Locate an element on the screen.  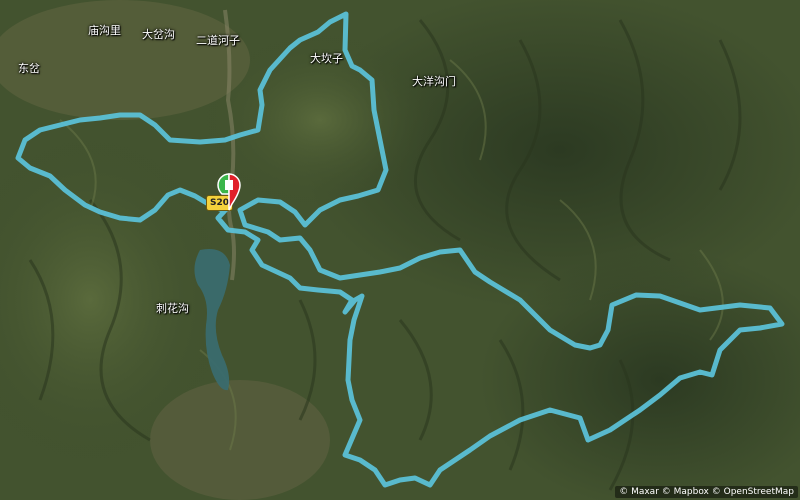
map-attribution: © Maxar © Mapbox © OpenStreetMap is located at coordinates (706, 492).